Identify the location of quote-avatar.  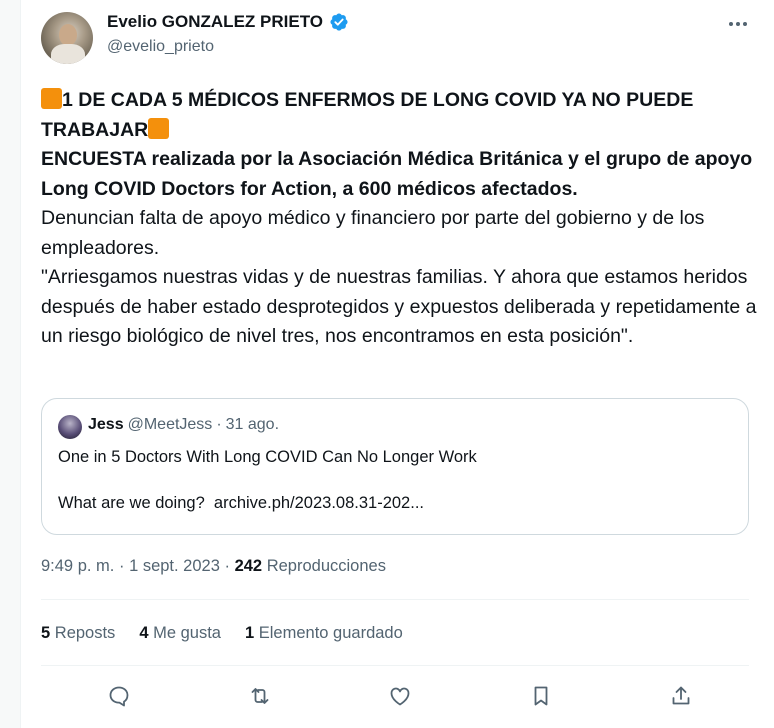
(70, 427).